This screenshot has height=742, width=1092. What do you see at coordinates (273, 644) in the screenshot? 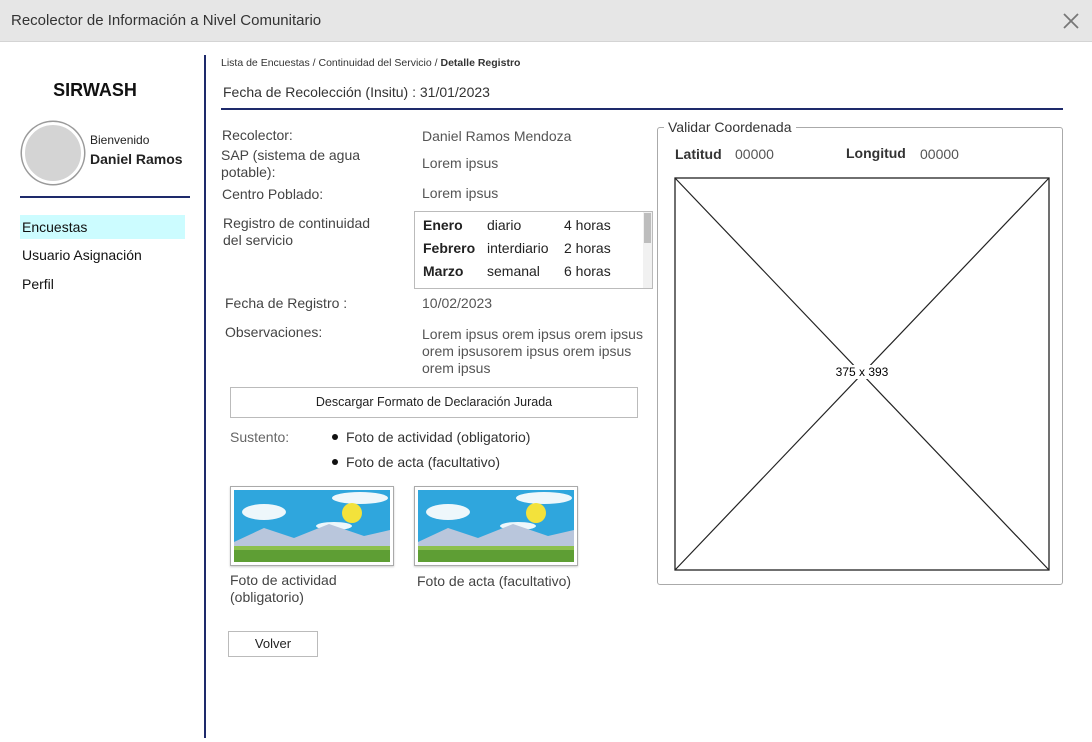
I see `back-button: Volver` at bounding box center [273, 644].